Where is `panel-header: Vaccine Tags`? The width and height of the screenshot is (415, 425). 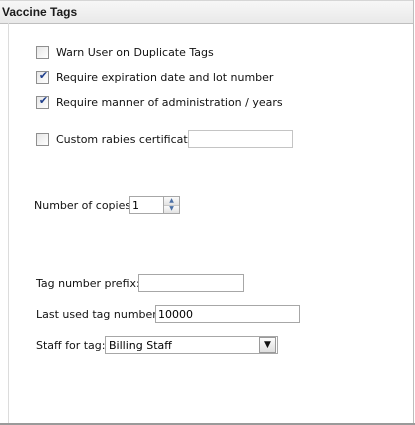 panel-header: Vaccine Tags is located at coordinates (206, 12).